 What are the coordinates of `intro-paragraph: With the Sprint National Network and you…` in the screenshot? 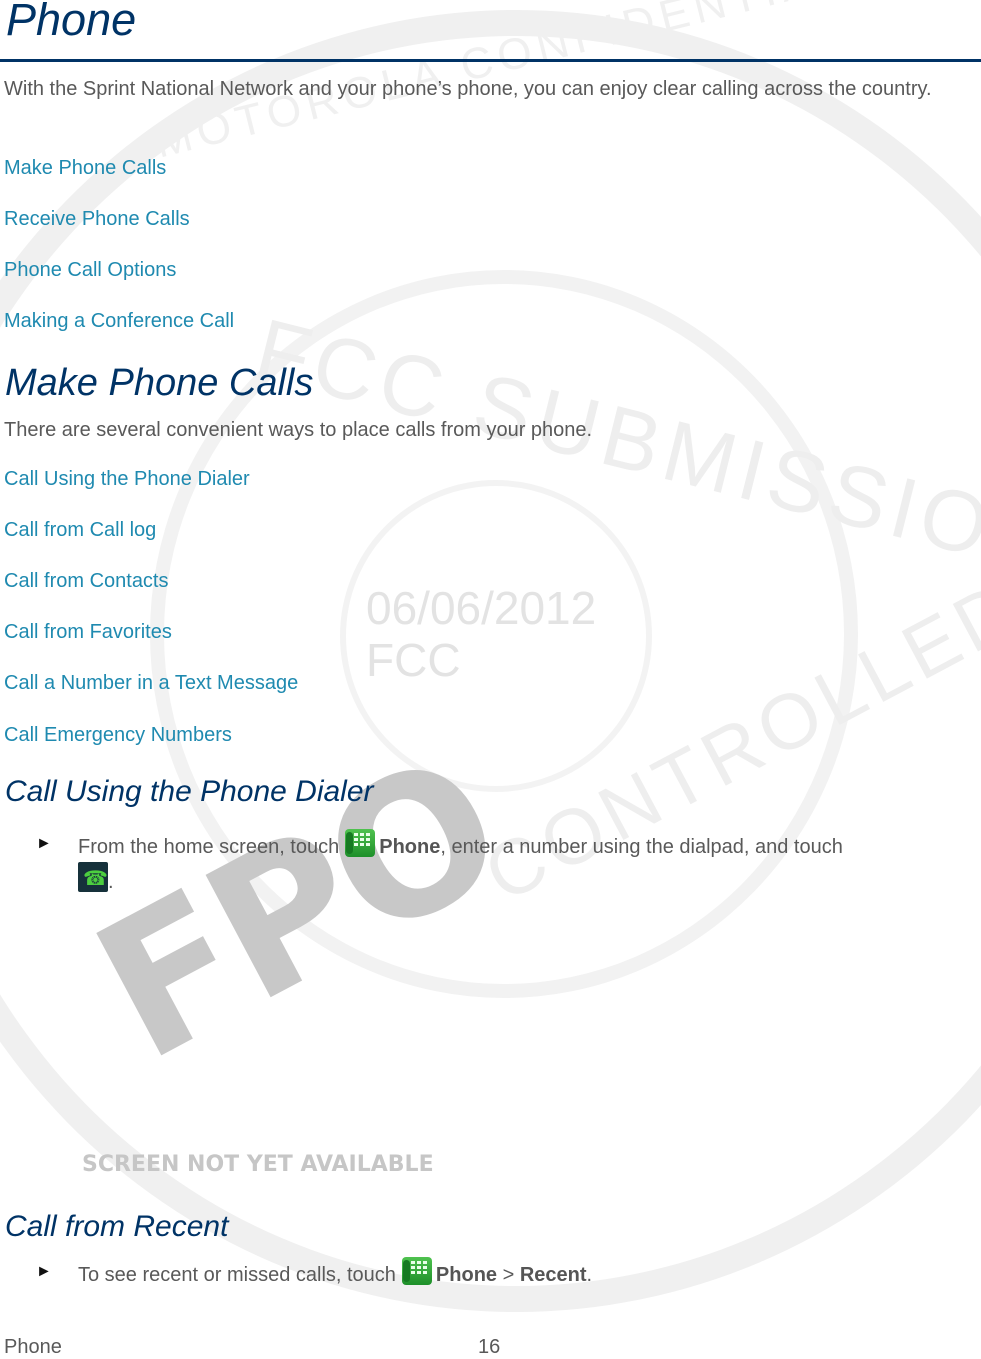 It's located at (468, 89).